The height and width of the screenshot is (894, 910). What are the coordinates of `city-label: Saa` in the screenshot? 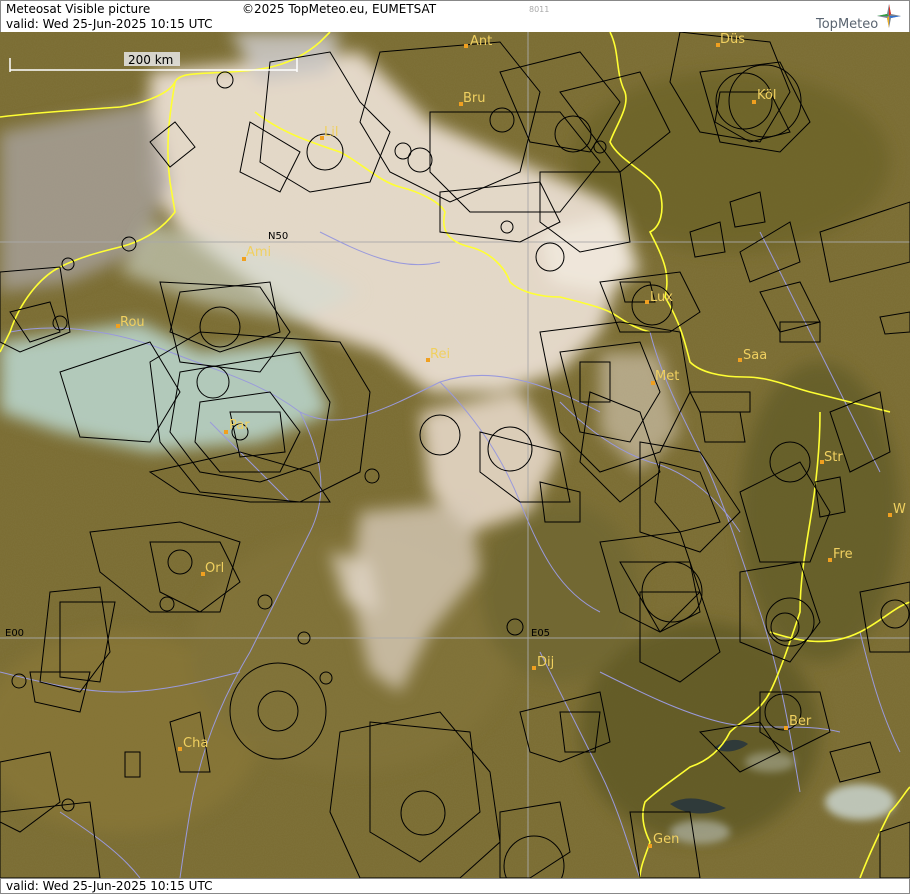 It's located at (755, 355).